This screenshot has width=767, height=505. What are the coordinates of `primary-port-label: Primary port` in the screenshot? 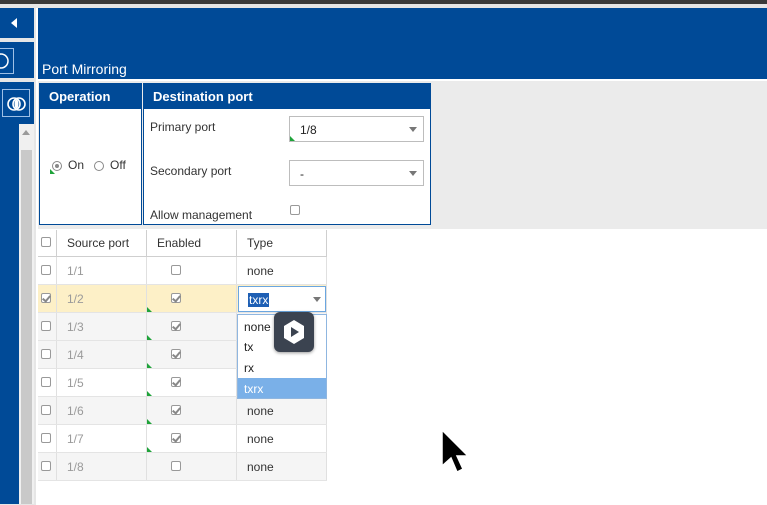 It's located at (183, 127).